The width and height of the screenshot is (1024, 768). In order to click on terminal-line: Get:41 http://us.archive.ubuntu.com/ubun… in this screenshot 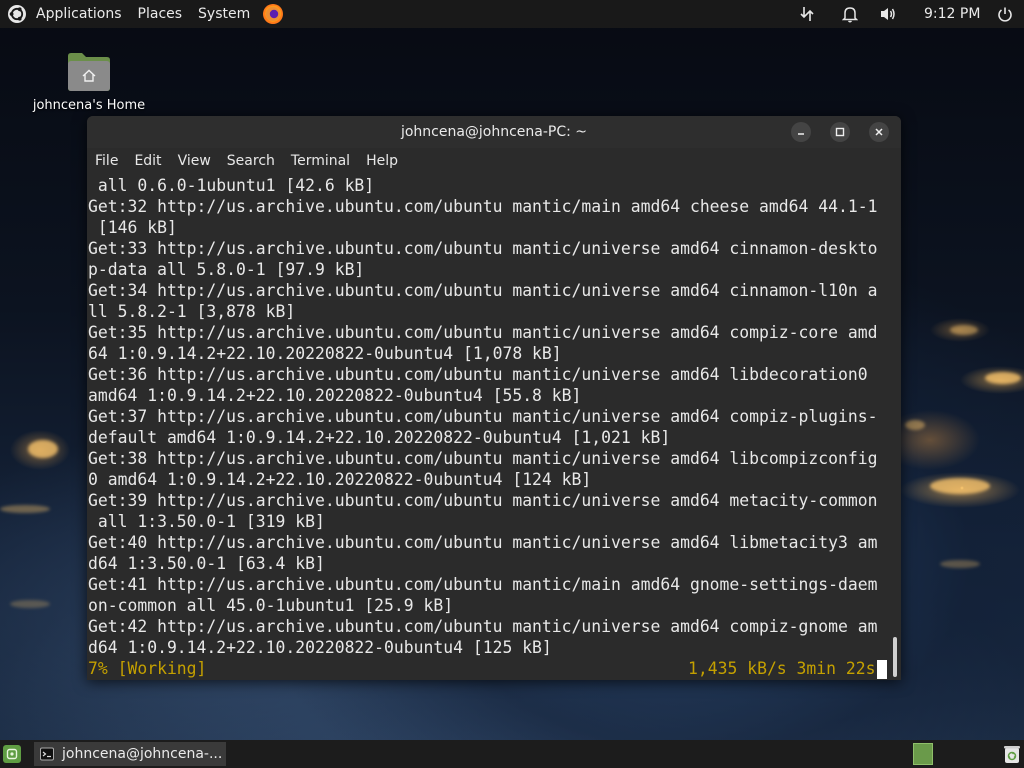, I will do `click(483, 584)`.